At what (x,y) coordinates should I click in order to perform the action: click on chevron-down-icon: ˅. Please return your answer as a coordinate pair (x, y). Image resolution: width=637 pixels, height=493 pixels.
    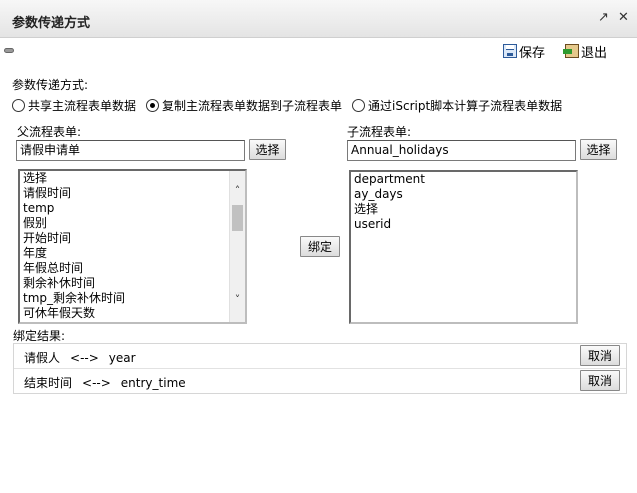
    Looking at the image, I should click on (237, 300).